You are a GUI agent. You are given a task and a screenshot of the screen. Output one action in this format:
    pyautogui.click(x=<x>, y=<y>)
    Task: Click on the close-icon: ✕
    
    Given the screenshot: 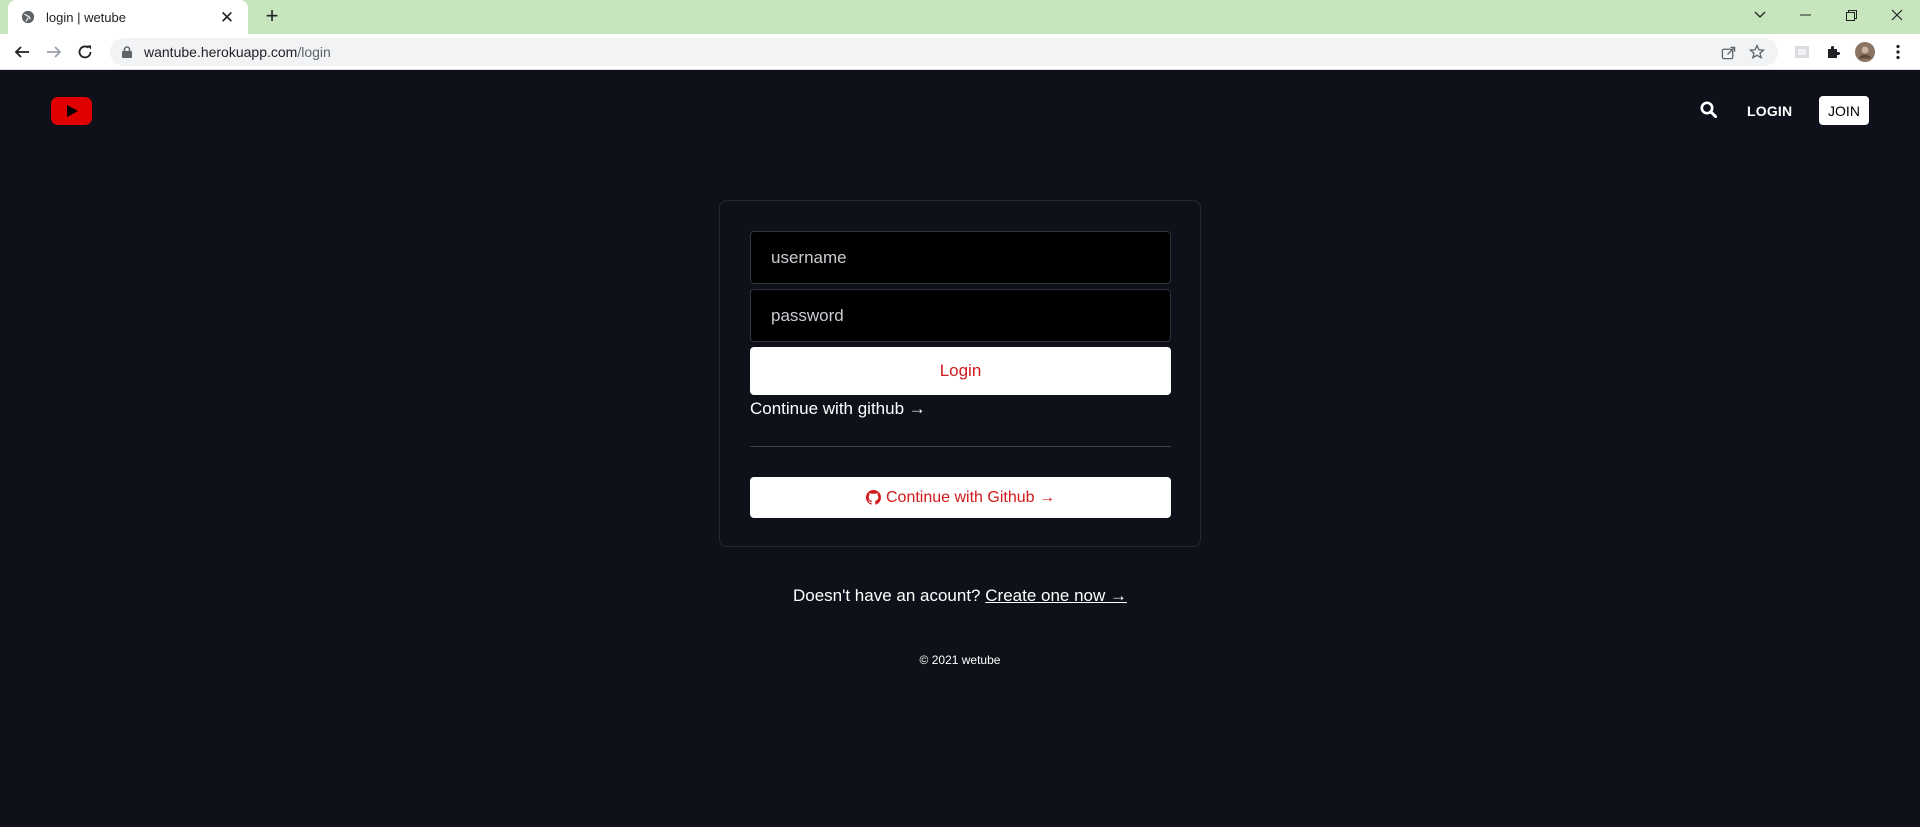 What is the action you would take?
    pyautogui.click(x=227, y=17)
    